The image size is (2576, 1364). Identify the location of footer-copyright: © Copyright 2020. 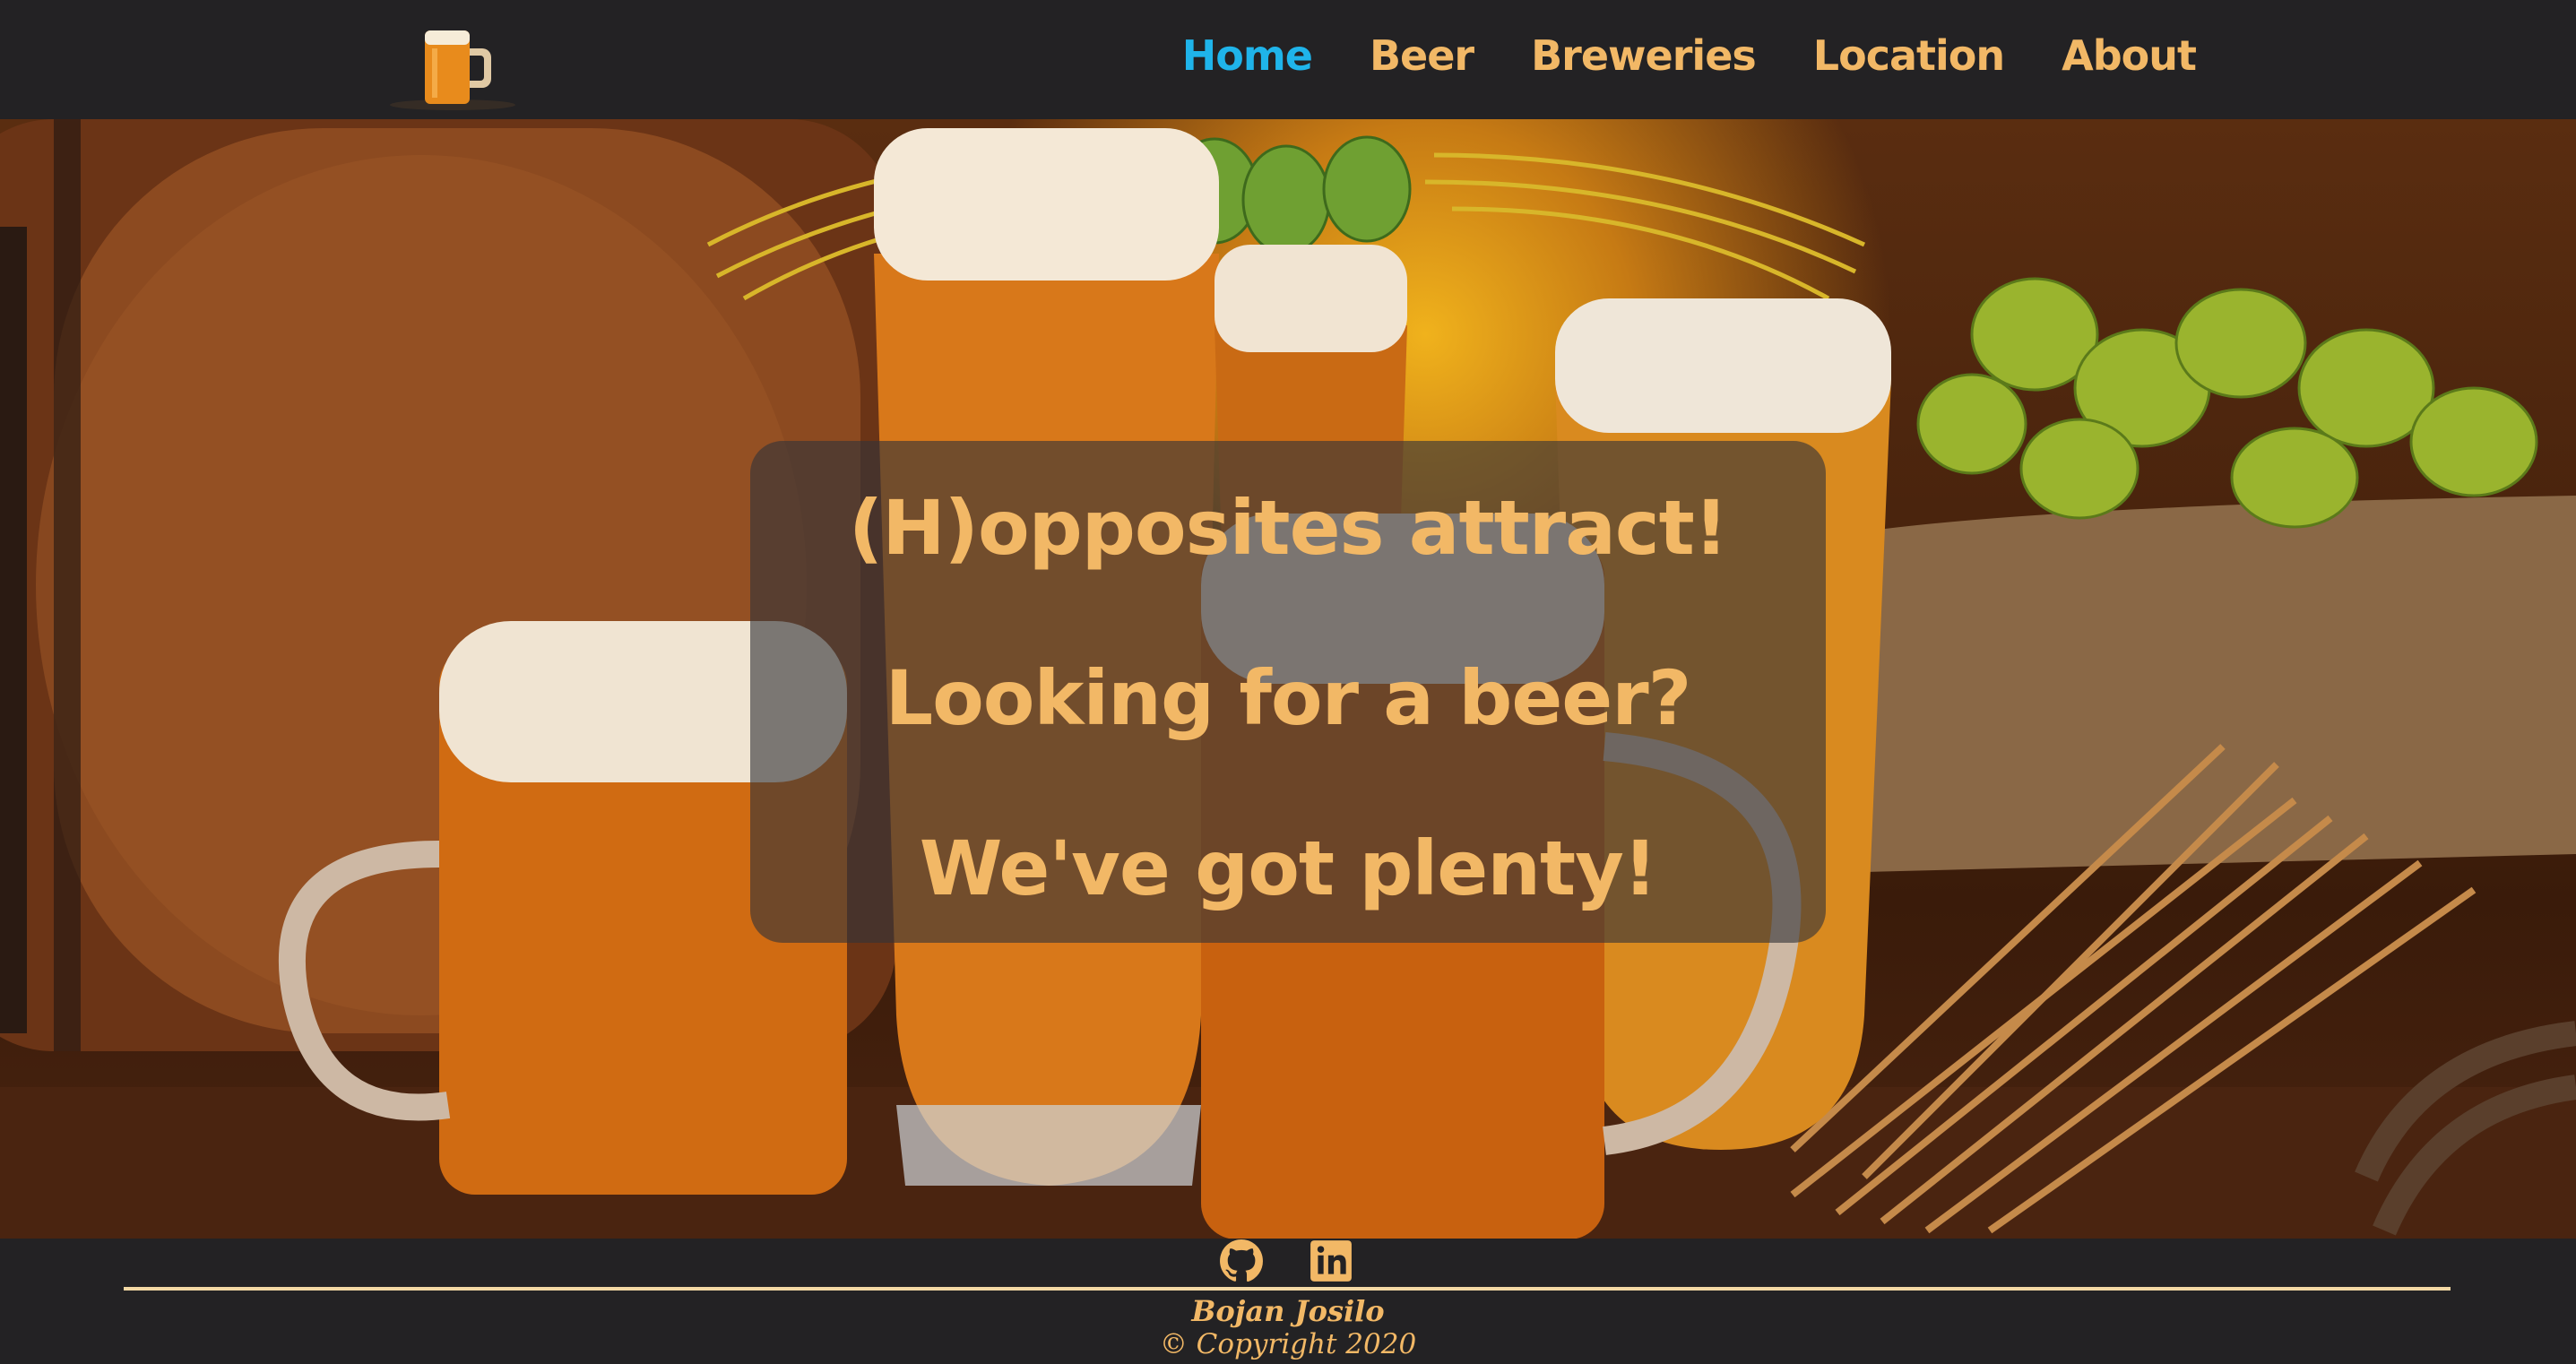
(1288, 1344).